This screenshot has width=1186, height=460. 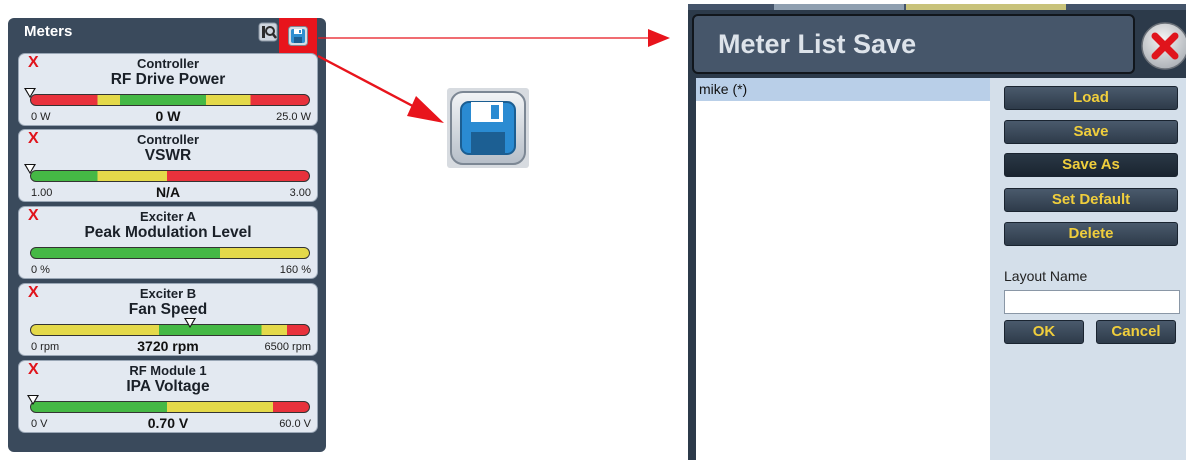 I want to click on ok-button: OK, so click(x=1044, y=332).